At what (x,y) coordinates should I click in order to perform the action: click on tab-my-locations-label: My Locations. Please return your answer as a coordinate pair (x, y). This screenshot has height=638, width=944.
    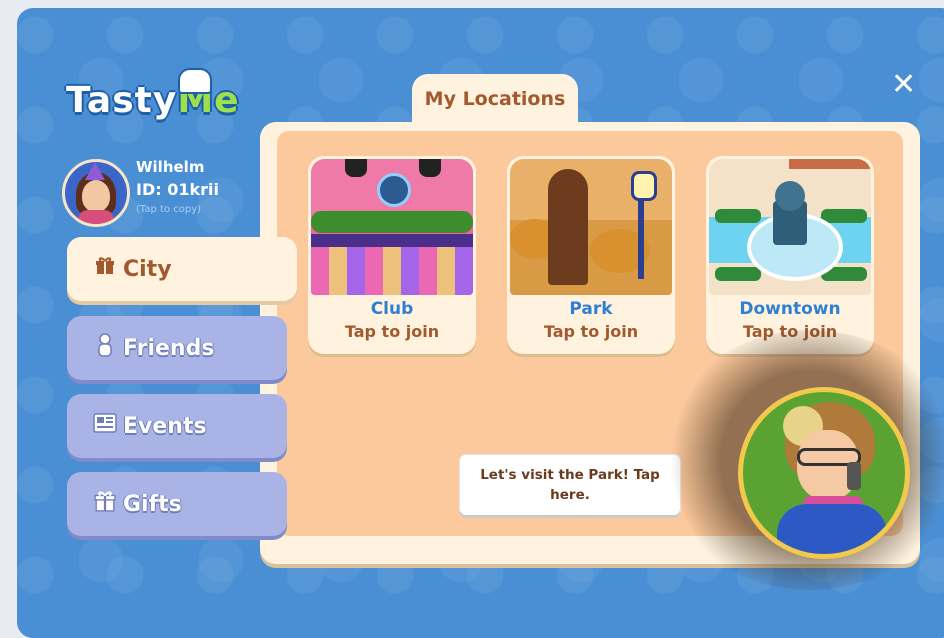
    Looking at the image, I should click on (495, 99).